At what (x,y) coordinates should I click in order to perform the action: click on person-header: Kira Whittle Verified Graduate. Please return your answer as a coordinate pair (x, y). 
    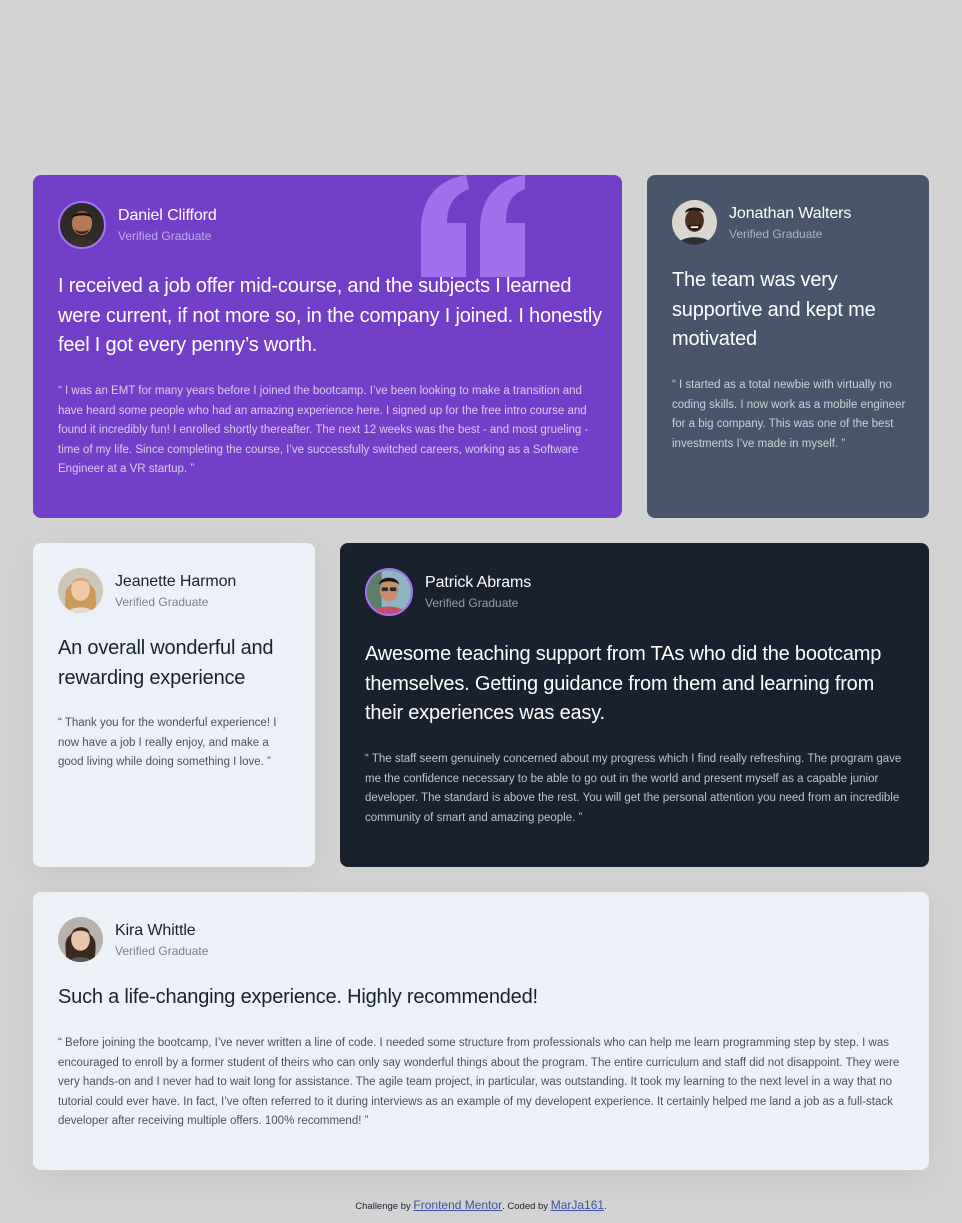
    Looking at the image, I should click on (133, 939).